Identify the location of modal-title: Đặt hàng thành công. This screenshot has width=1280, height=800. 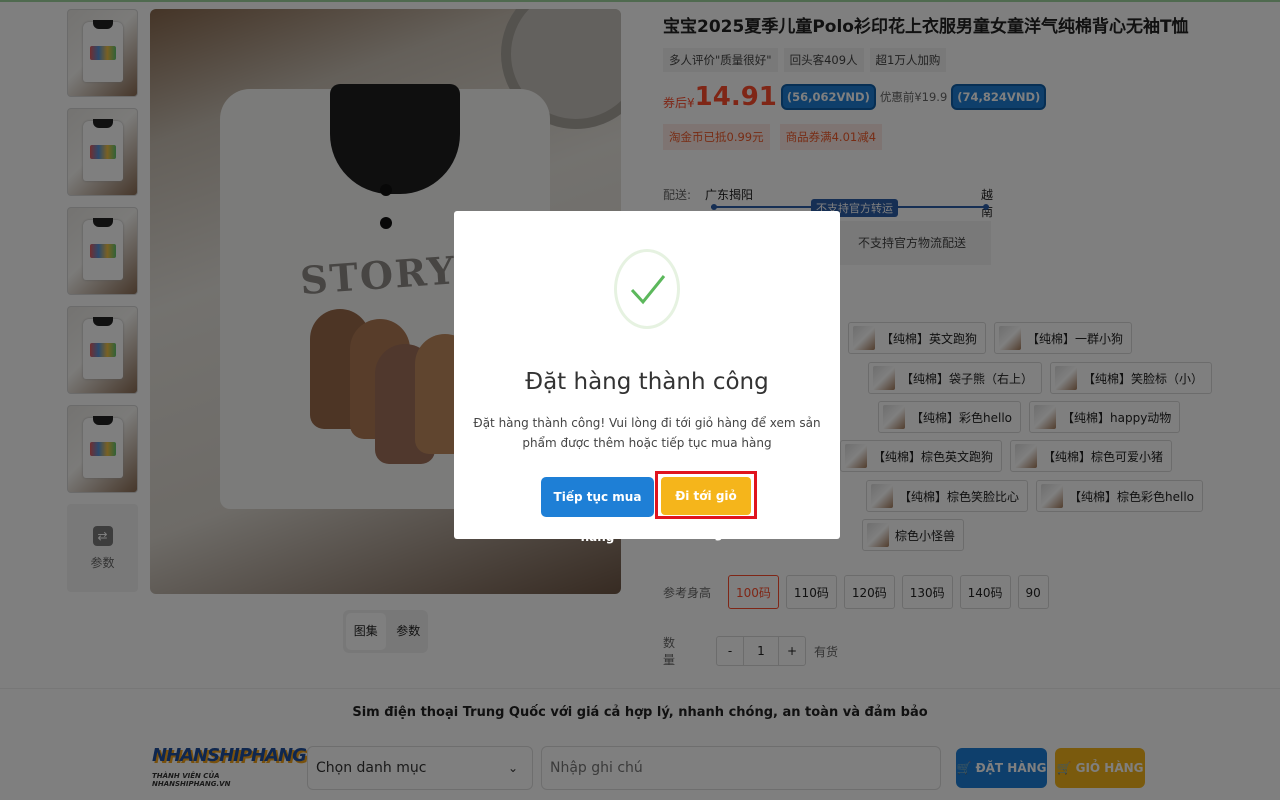
(647, 382).